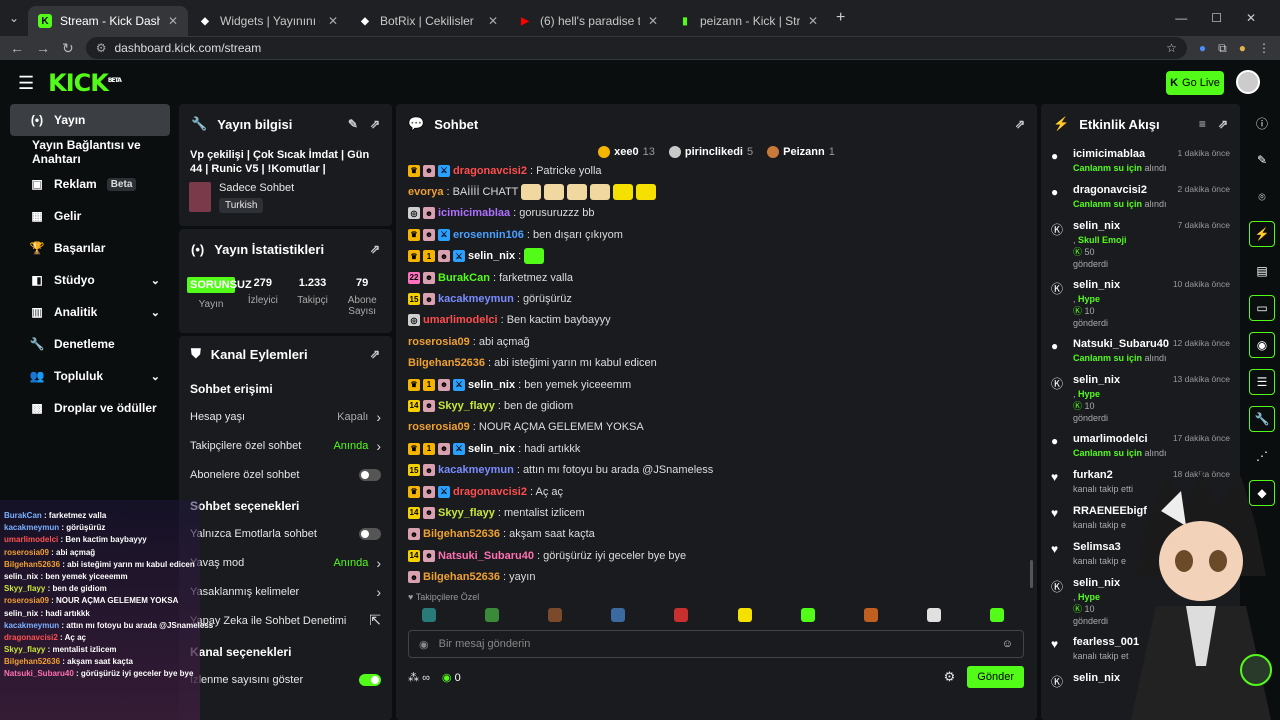 The width and height of the screenshot is (1280, 720). Describe the element at coordinates (1242, 48) in the screenshot. I see `profile-icon: ●` at that location.